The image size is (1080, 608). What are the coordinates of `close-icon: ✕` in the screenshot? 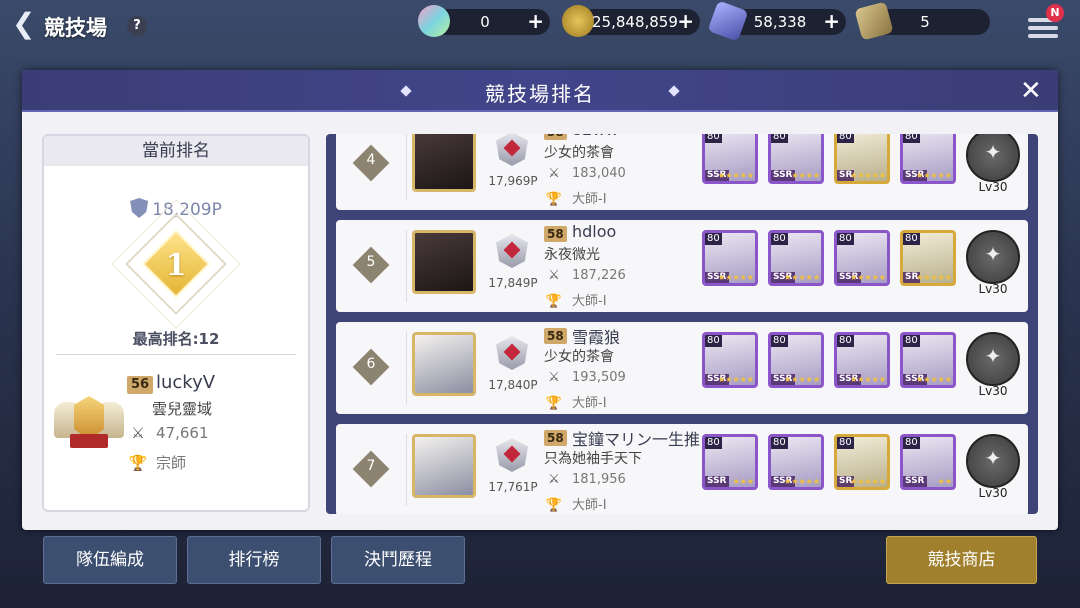 It's located at (1031, 91).